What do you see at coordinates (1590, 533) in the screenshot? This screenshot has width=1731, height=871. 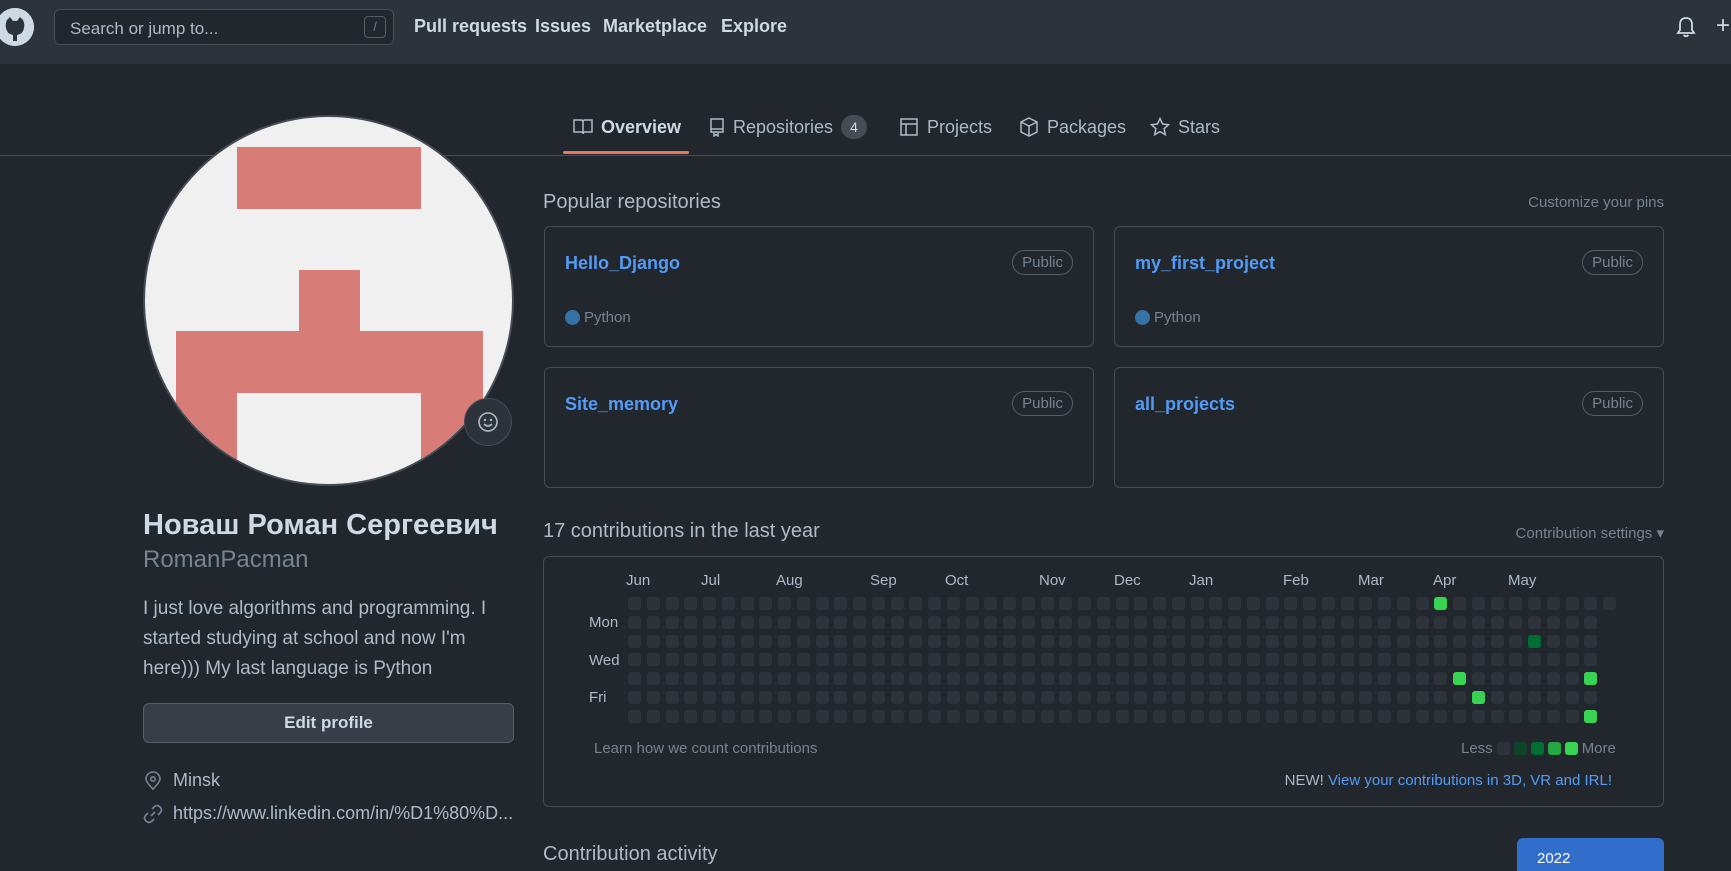 I see `contribution-settings-dropdown: Contribution settings ▾` at bounding box center [1590, 533].